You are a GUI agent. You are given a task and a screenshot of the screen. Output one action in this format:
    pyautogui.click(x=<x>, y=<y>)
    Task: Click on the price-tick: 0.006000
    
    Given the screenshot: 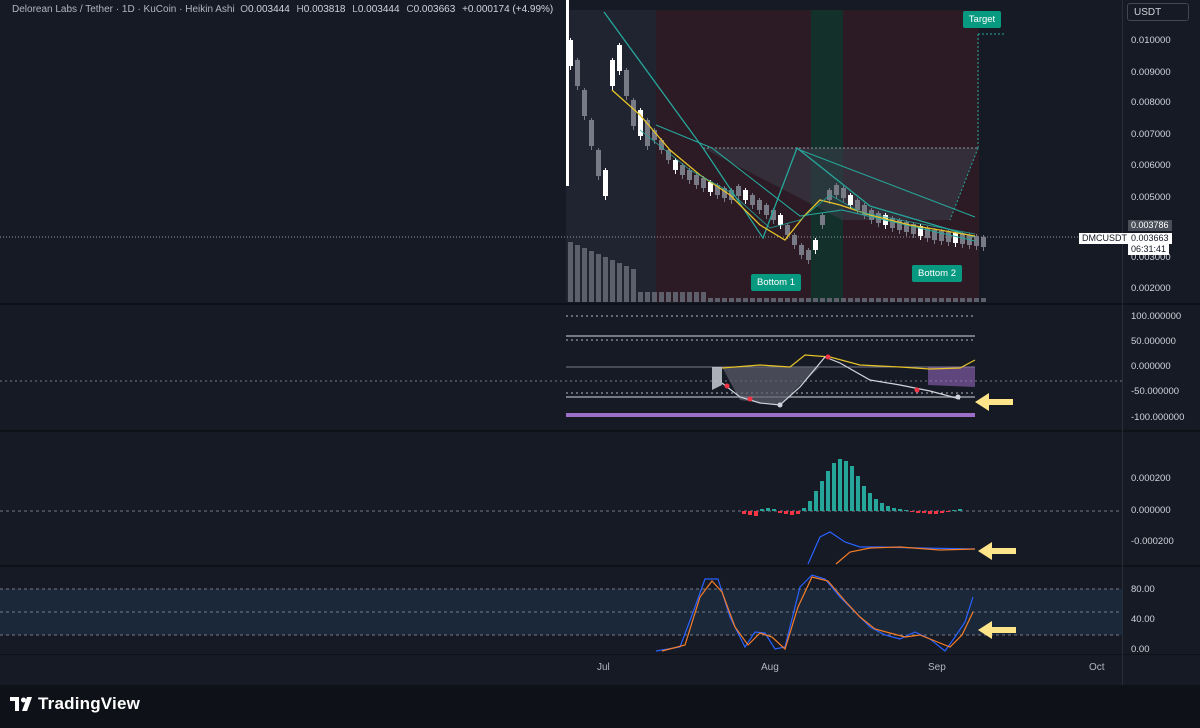 What is the action you would take?
    pyautogui.click(x=1151, y=165)
    